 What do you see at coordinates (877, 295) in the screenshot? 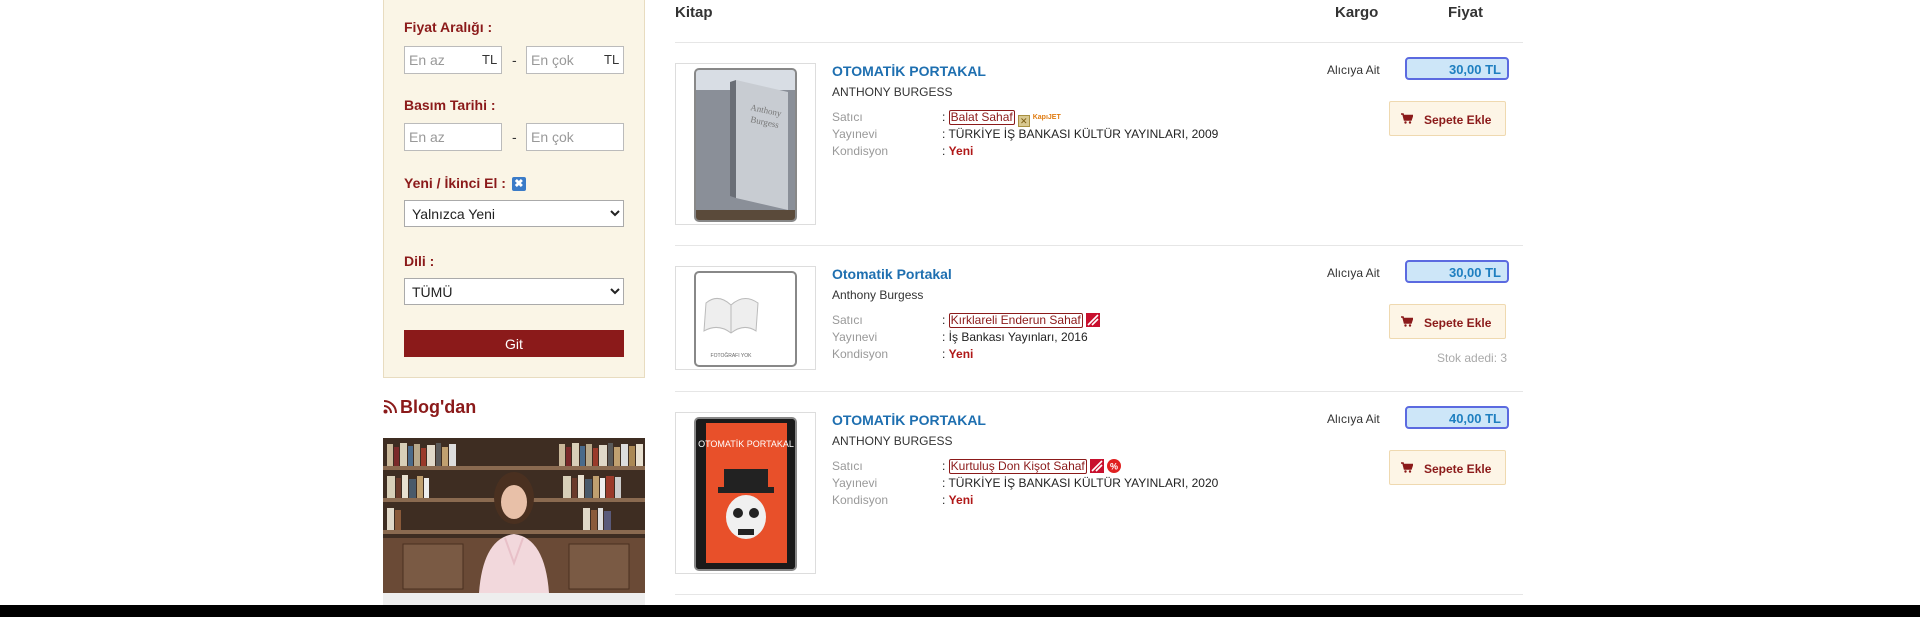
I see `product-author: Anthony Burgess` at bounding box center [877, 295].